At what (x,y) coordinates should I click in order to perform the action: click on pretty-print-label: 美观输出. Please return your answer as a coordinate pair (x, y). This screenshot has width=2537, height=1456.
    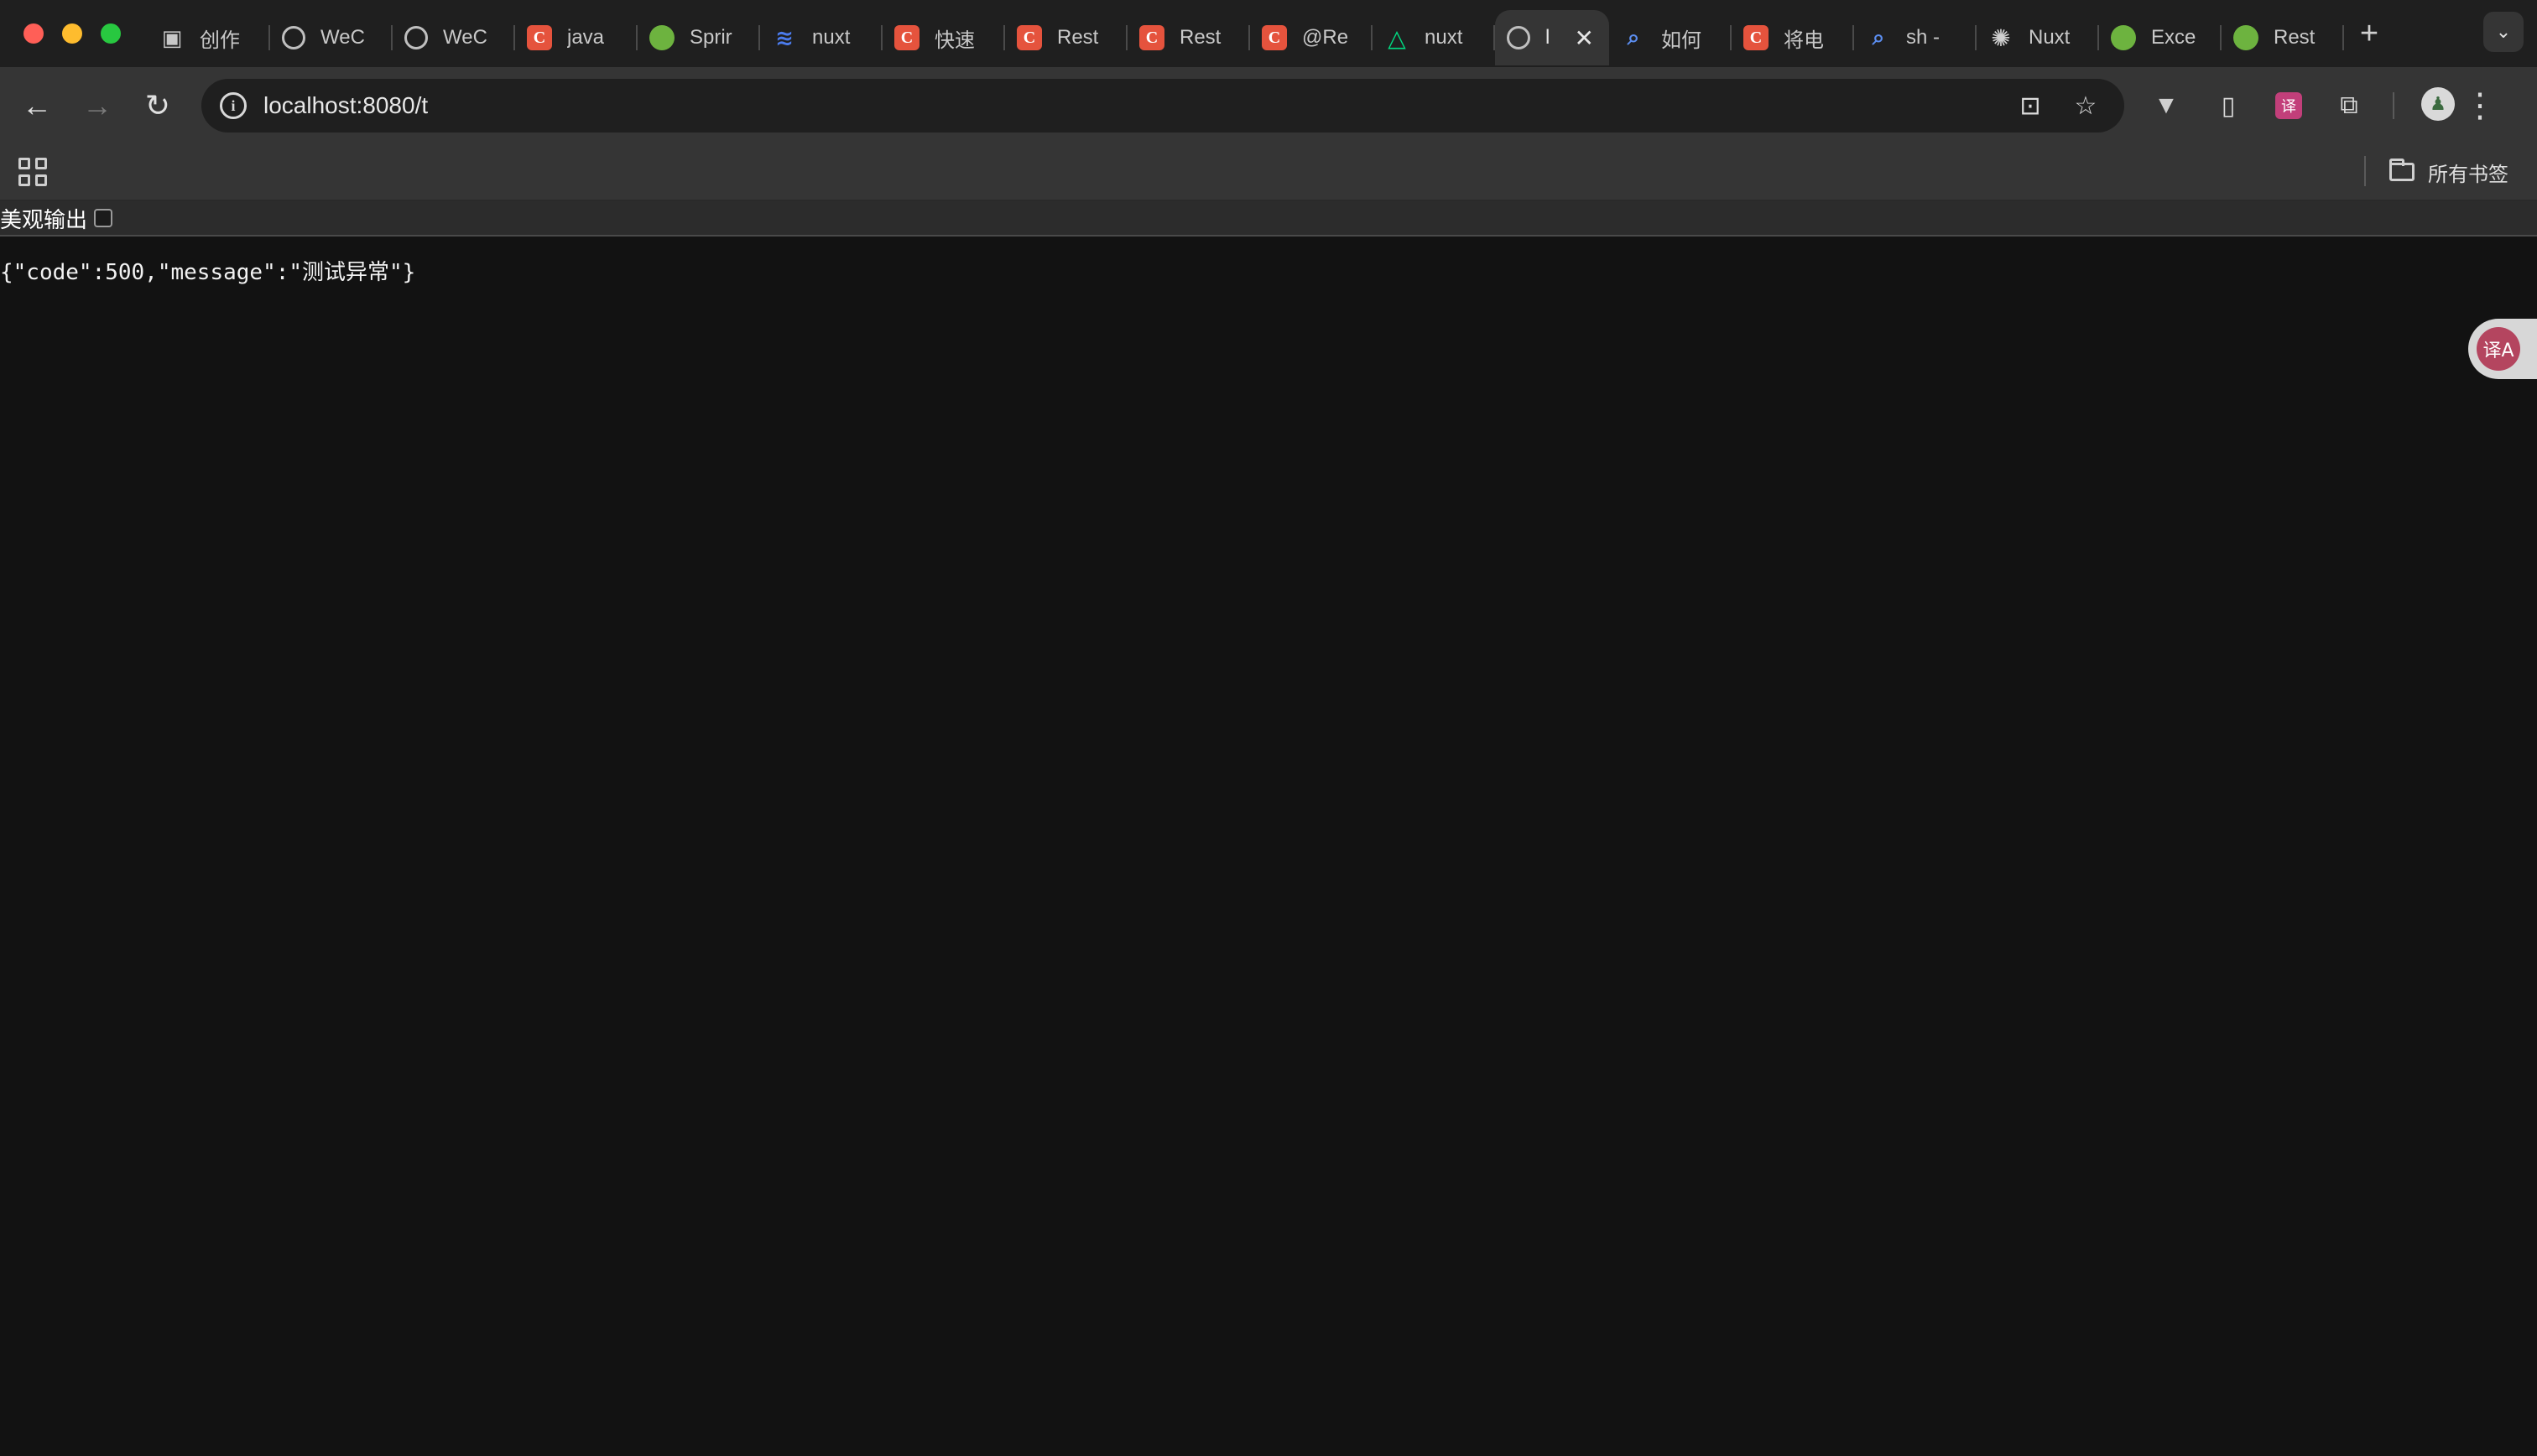
    Looking at the image, I should click on (44, 220).